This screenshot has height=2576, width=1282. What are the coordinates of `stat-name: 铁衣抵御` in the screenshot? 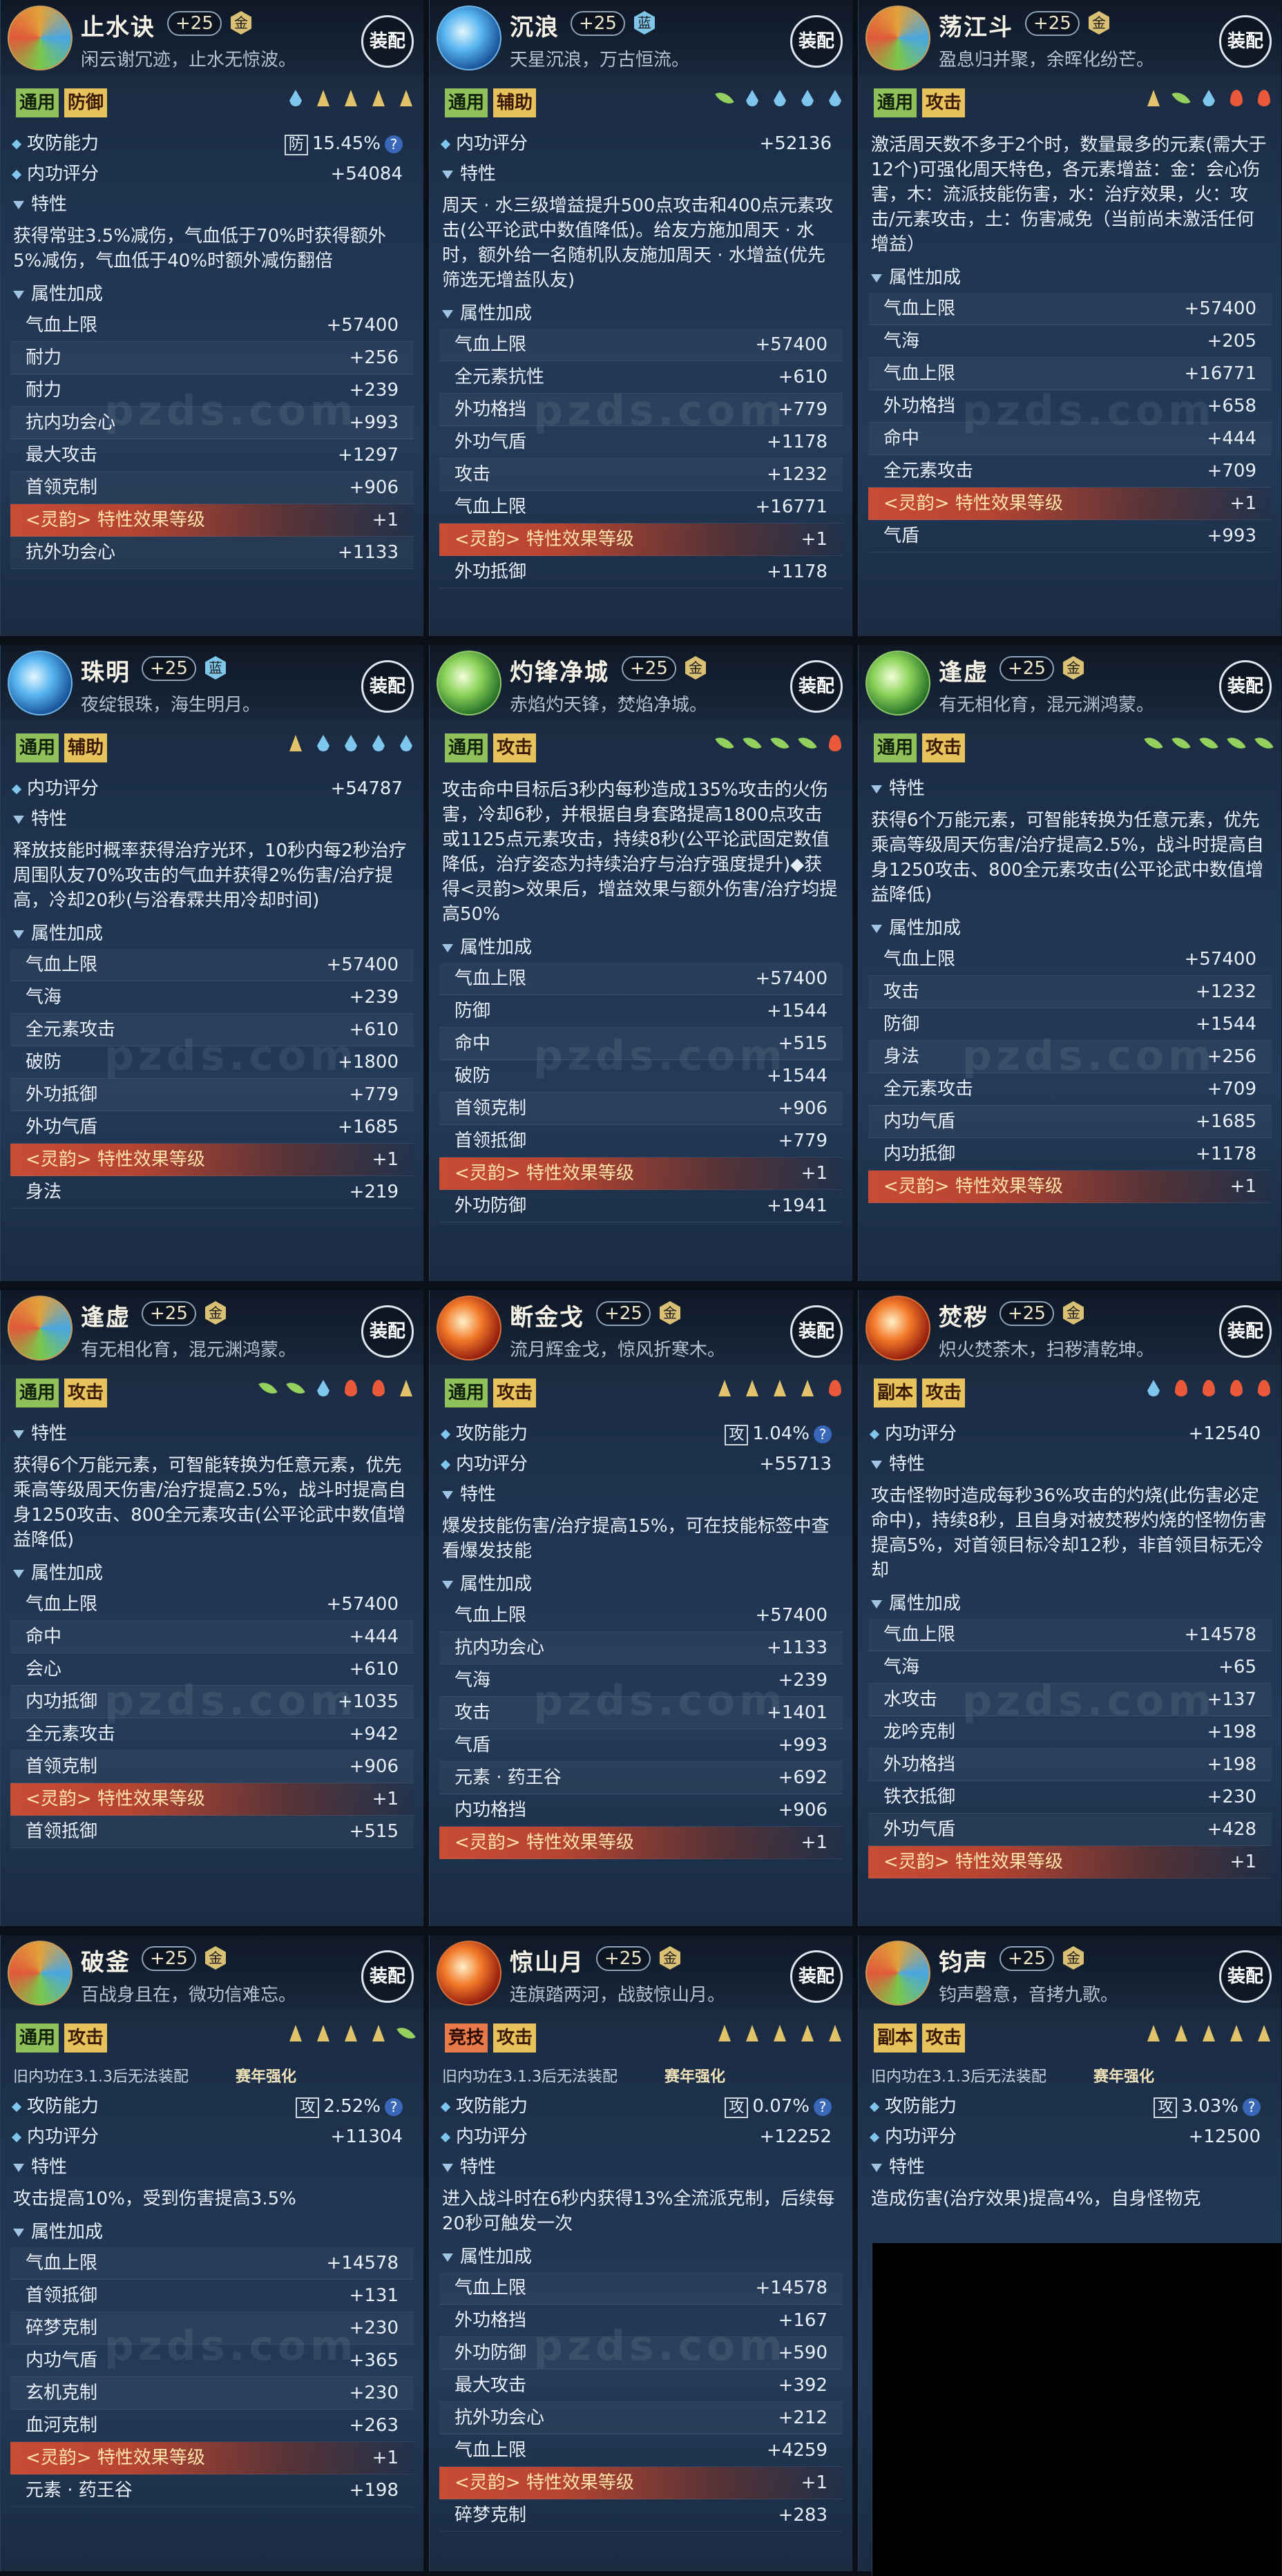 It's located at (919, 1797).